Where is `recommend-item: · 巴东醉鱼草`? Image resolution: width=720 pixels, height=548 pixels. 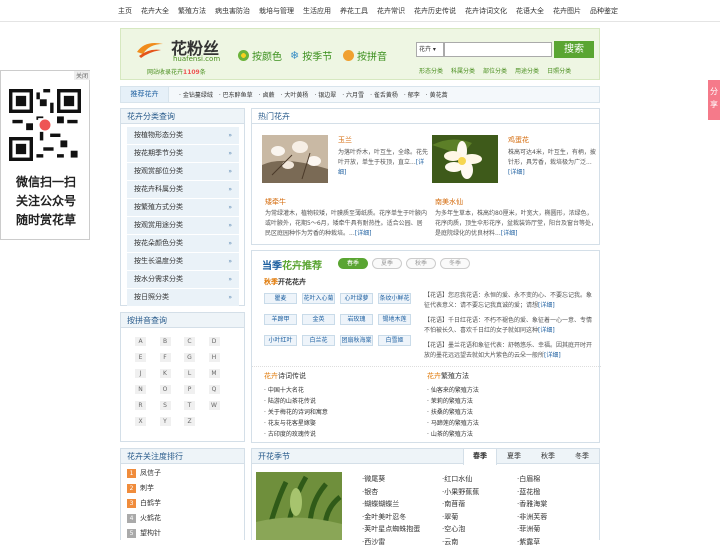
recommend-item: · 巴东醉鱼草 is located at coordinates (236, 94).